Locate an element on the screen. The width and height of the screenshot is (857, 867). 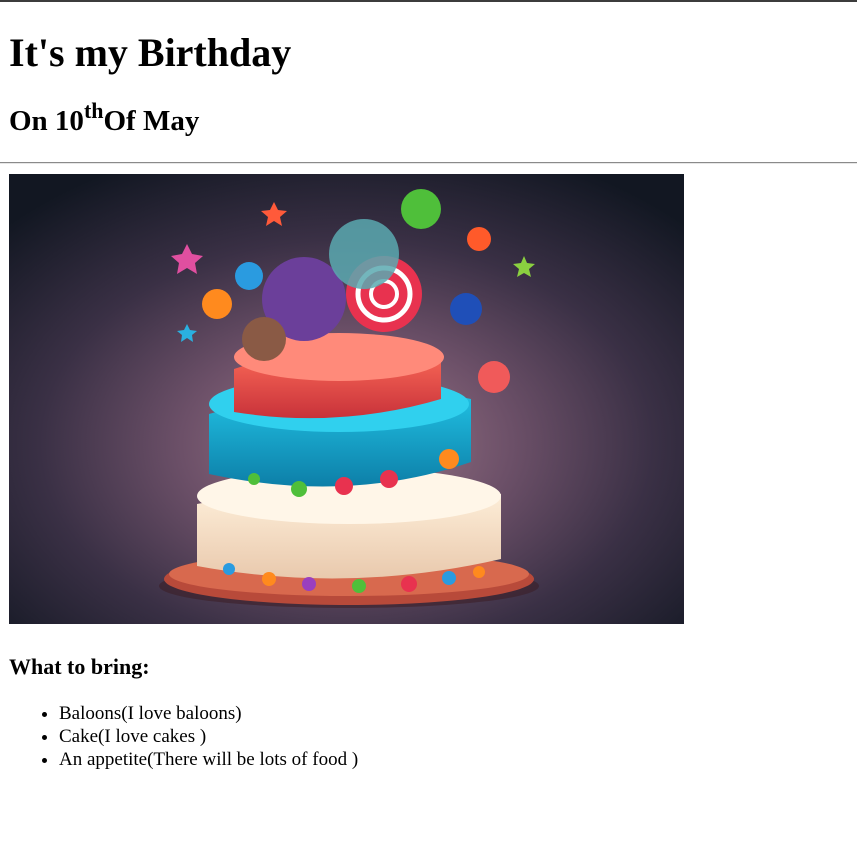
balloon-blue is located at coordinates (249, 276).